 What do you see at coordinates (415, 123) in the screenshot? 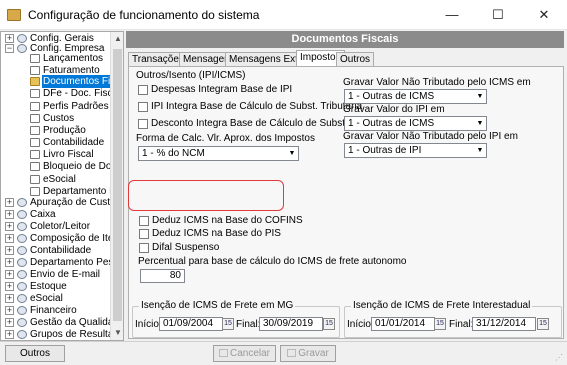
I see `gravar-ipi-select: 1 - Outras de ICMS ▼` at bounding box center [415, 123].